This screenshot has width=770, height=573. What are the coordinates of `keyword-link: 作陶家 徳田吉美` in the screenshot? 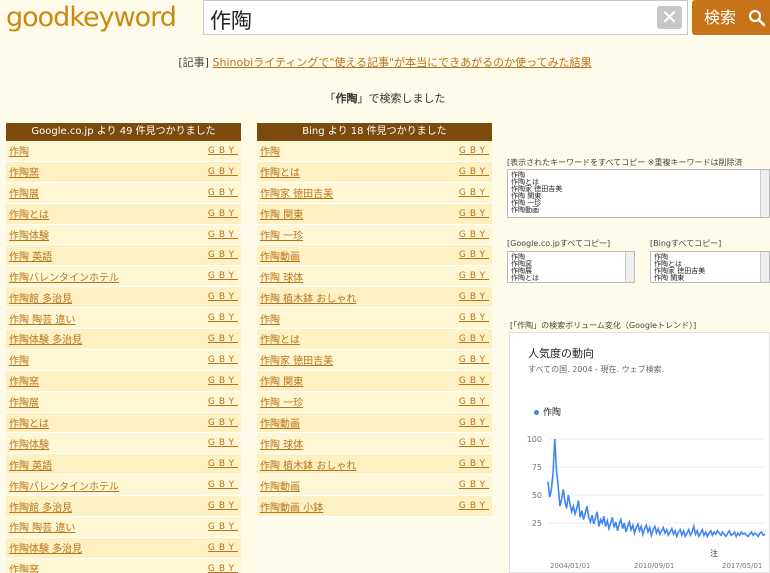 It's located at (296, 359).